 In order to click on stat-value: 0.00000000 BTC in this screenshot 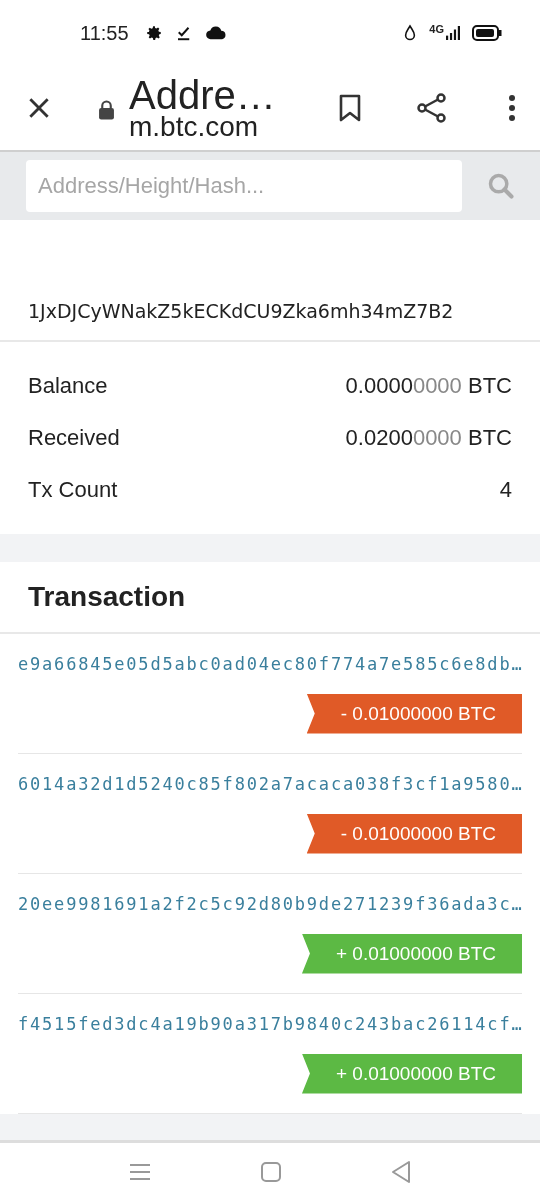, I will do `click(428, 386)`.